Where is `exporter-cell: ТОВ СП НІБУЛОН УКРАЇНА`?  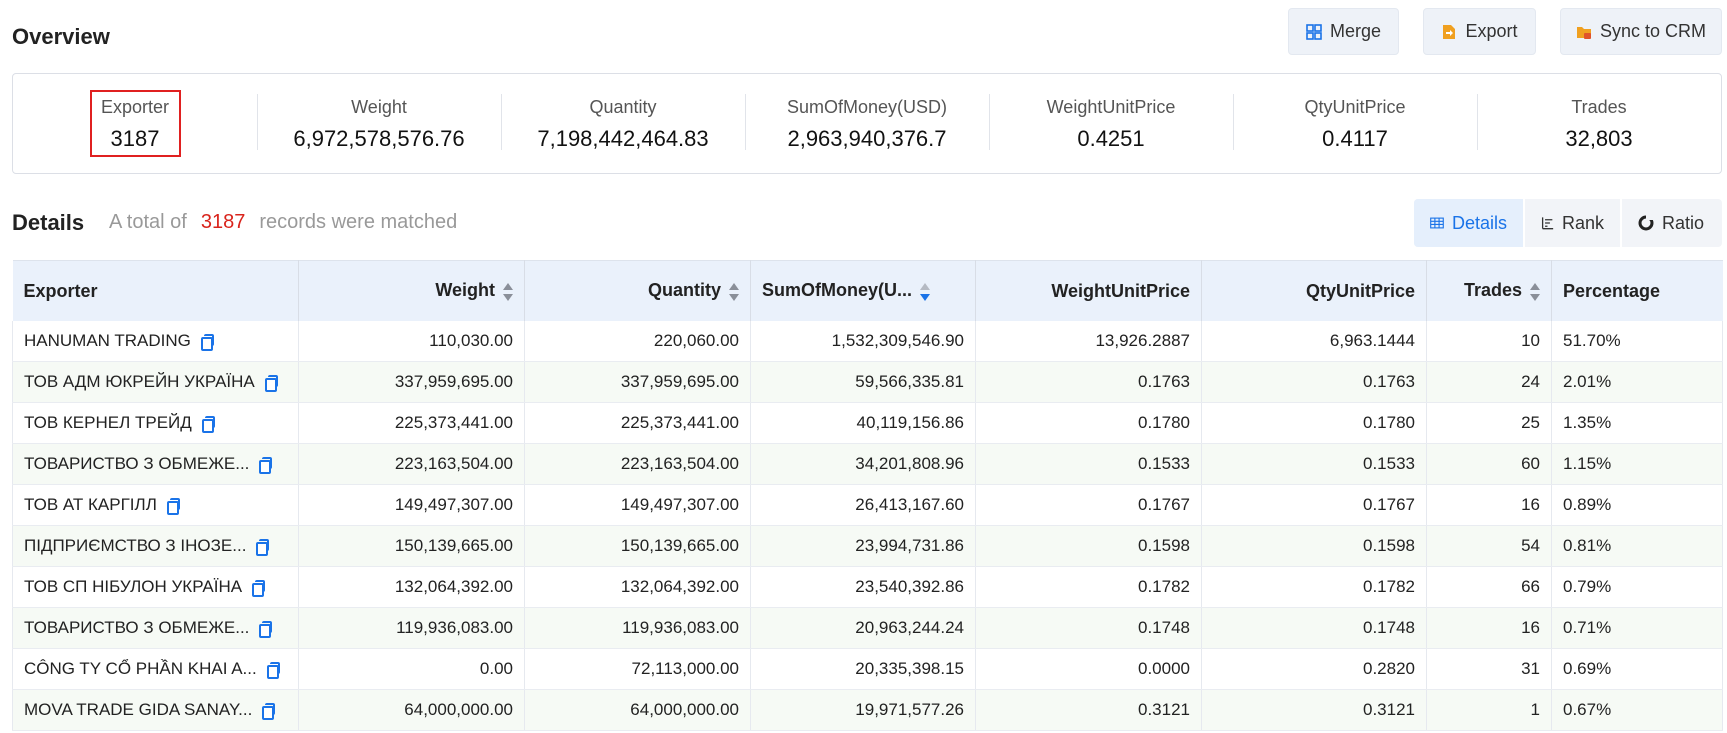 exporter-cell: ТОВ СП НІБУЛОН УКРАЇНА is located at coordinates (155, 587).